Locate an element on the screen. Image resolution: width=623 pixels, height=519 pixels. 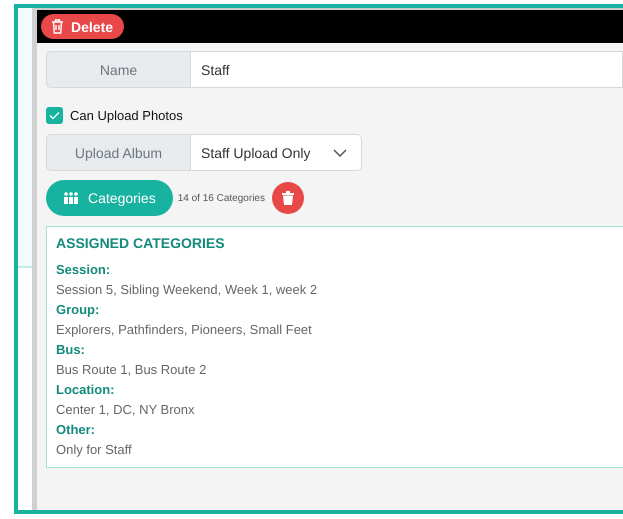
album-select: Staff Upload Only is located at coordinates (276, 152).